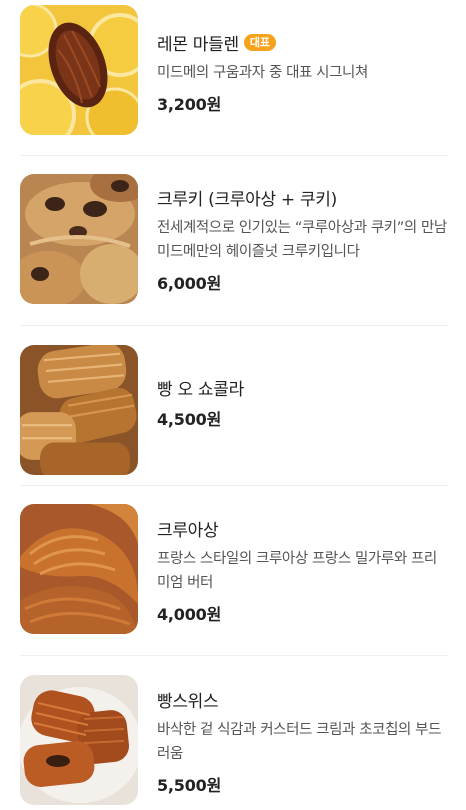 The image size is (466, 810). I want to click on item-info: 빵스위스 바삭한 겉 식감과 커스터드 크림과 초코칩의 부드러움 5,500원, so click(302, 735).